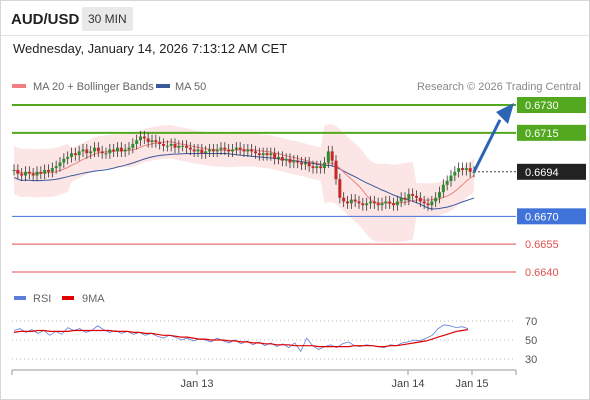  What do you see at coordinates (471, 384) in the screenshot?
I see `x-tick-label: Jan 15` at bounding box center [471, 384].